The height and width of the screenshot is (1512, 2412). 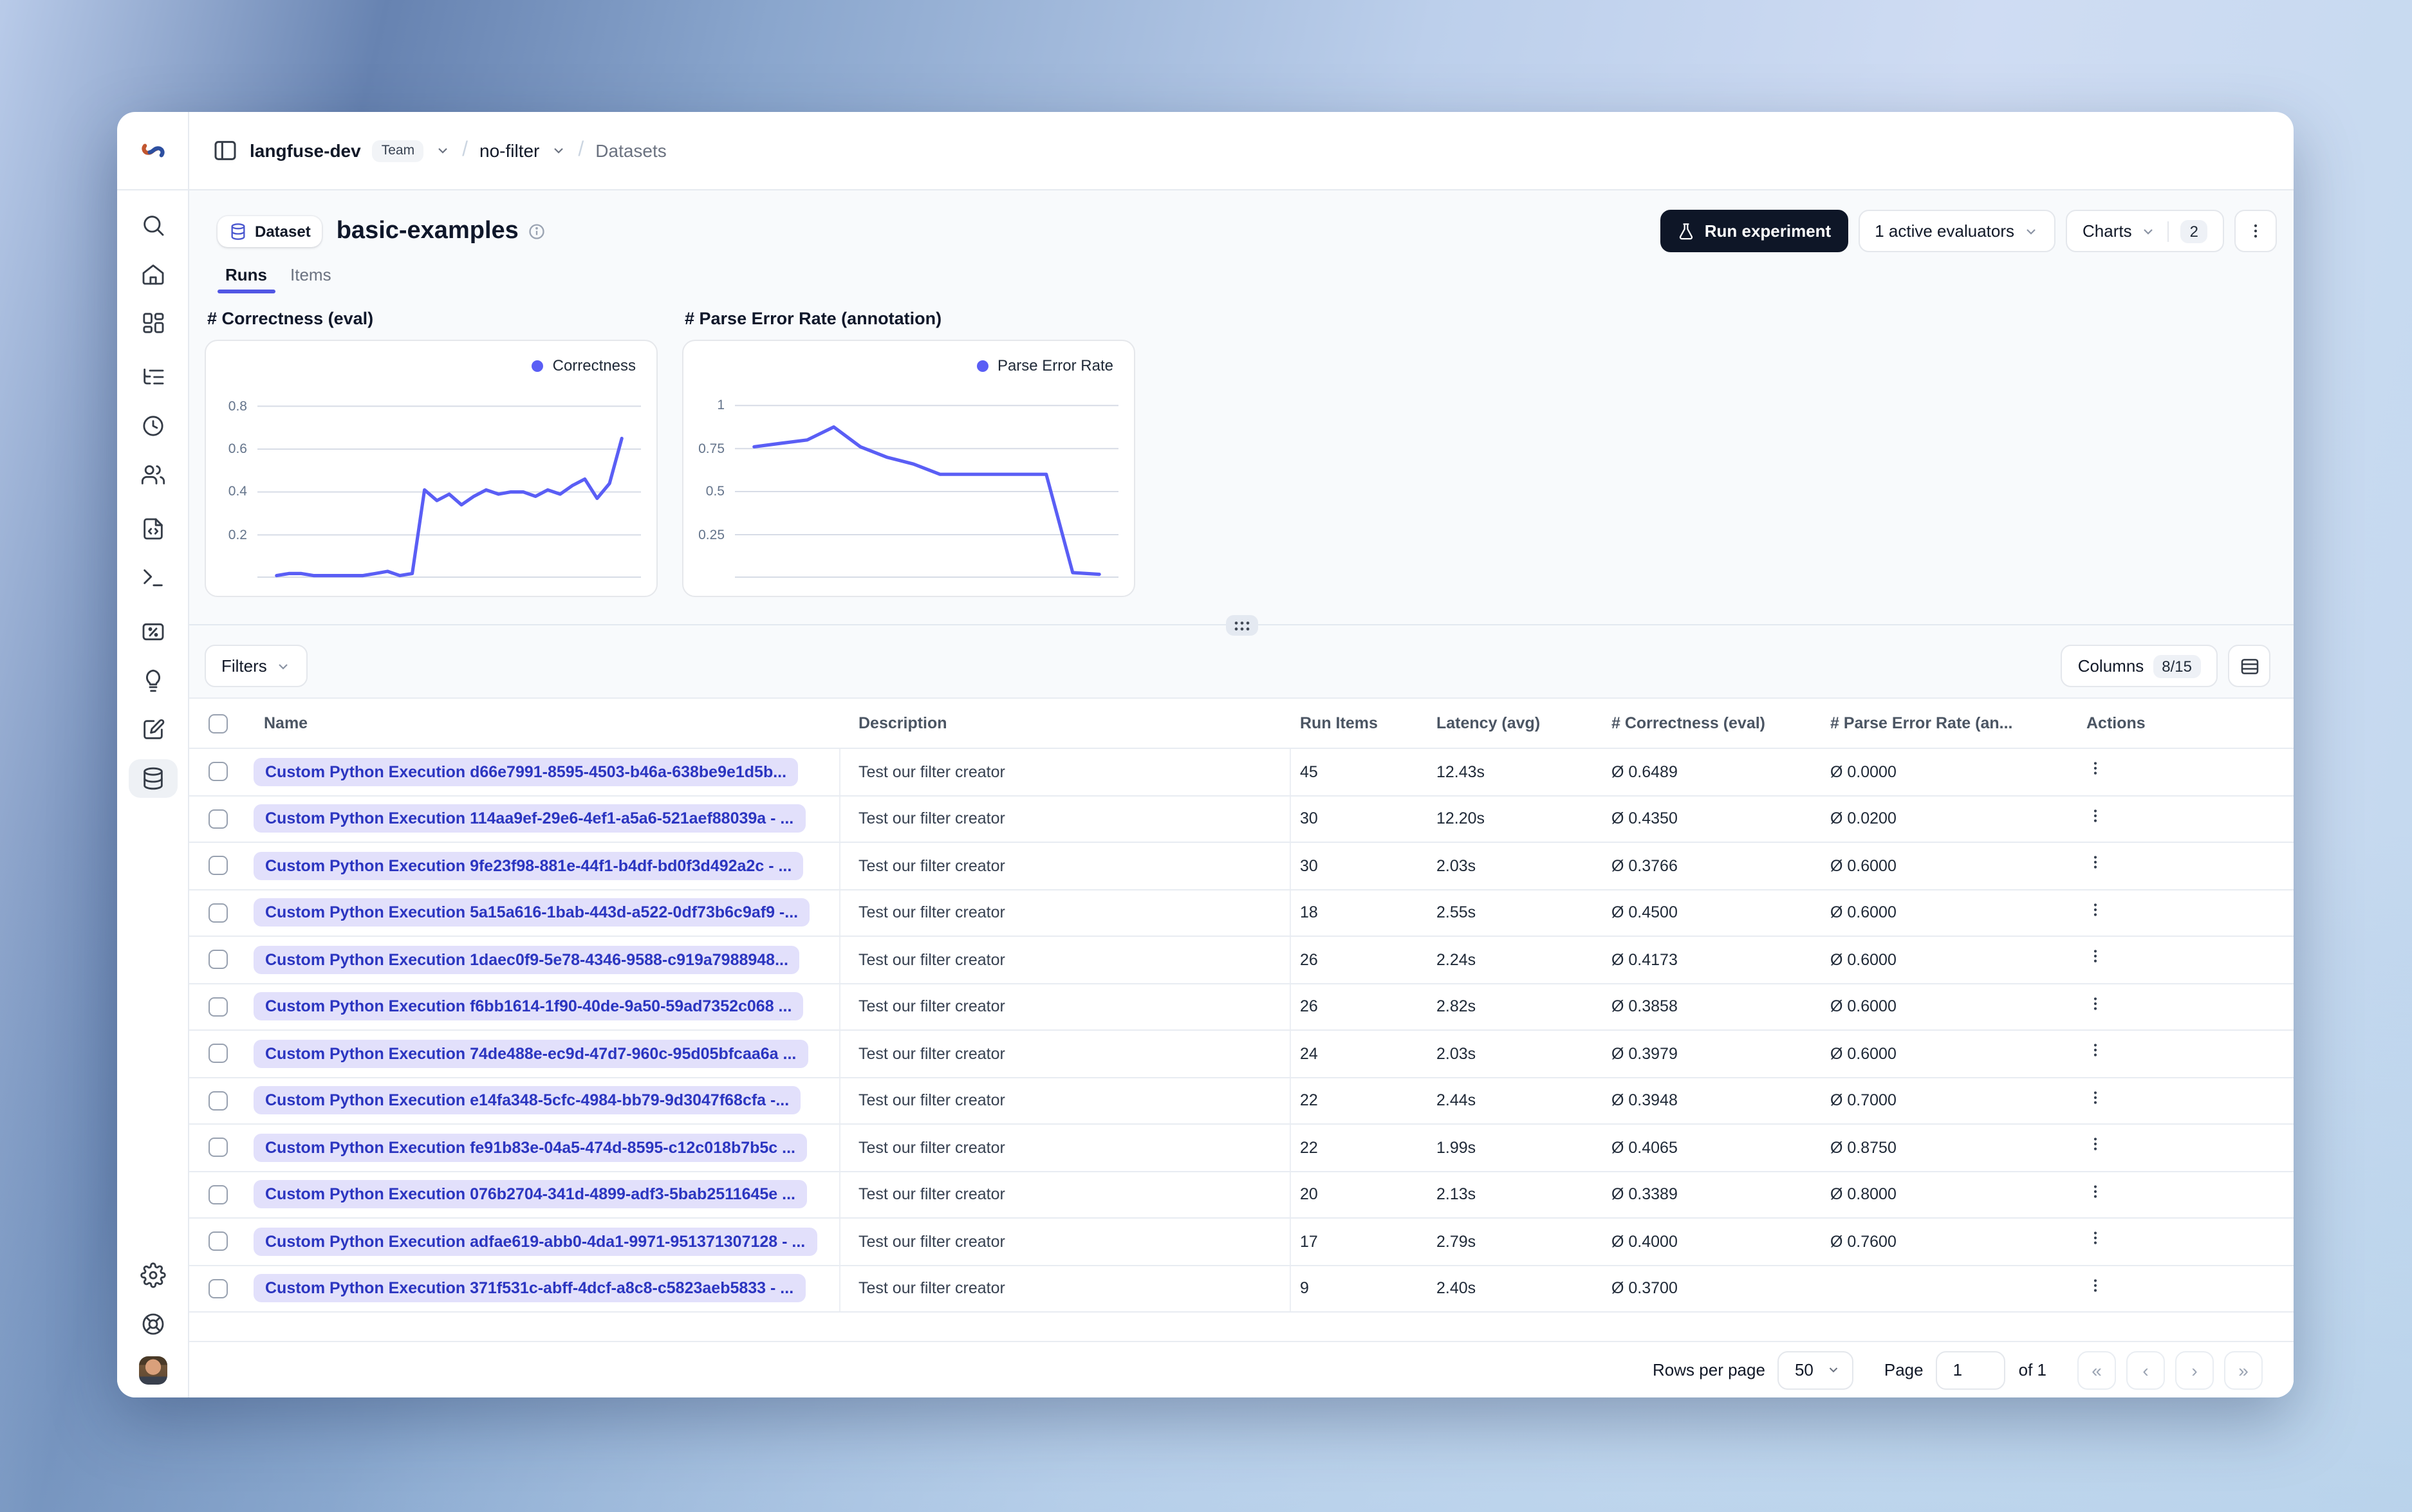 I want to click on sidebar-toggle-icon, so click(x=225, y=150).